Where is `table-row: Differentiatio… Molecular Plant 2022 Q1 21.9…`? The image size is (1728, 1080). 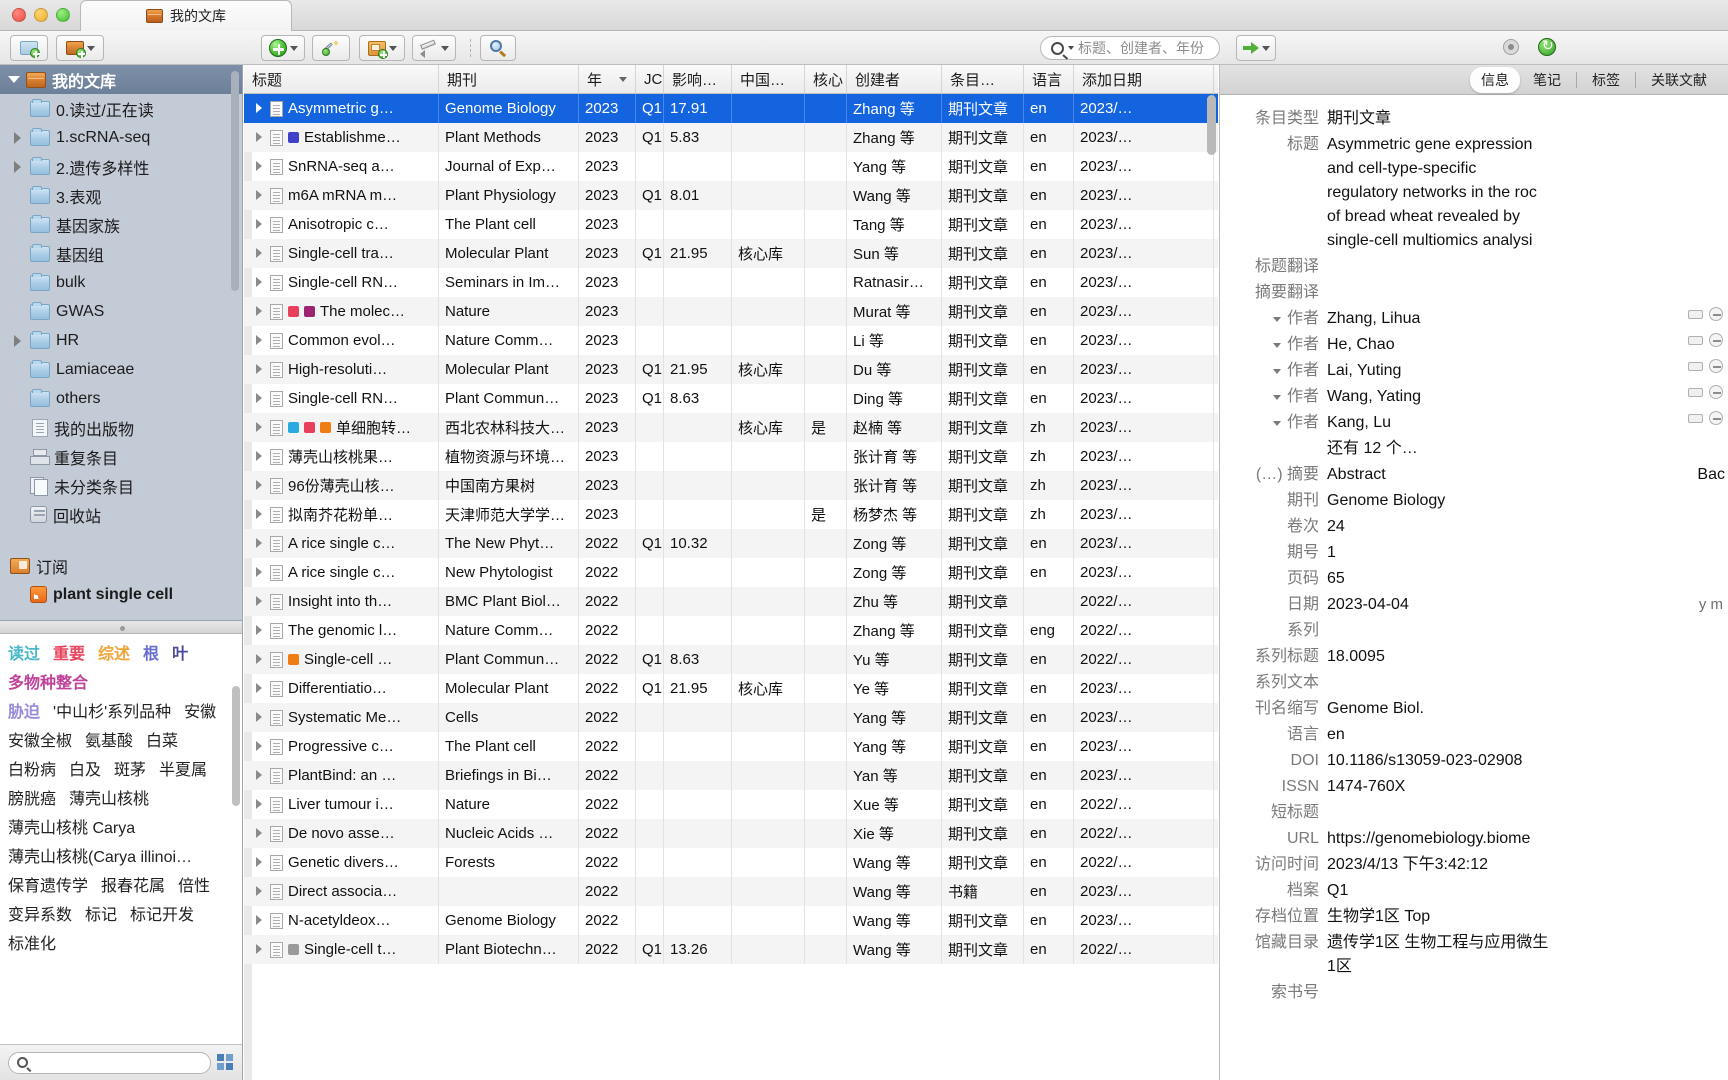
table-row: Differentiatio… Molecular Plant 2022 Q1 21.9… is located at coordinates (731, 688).